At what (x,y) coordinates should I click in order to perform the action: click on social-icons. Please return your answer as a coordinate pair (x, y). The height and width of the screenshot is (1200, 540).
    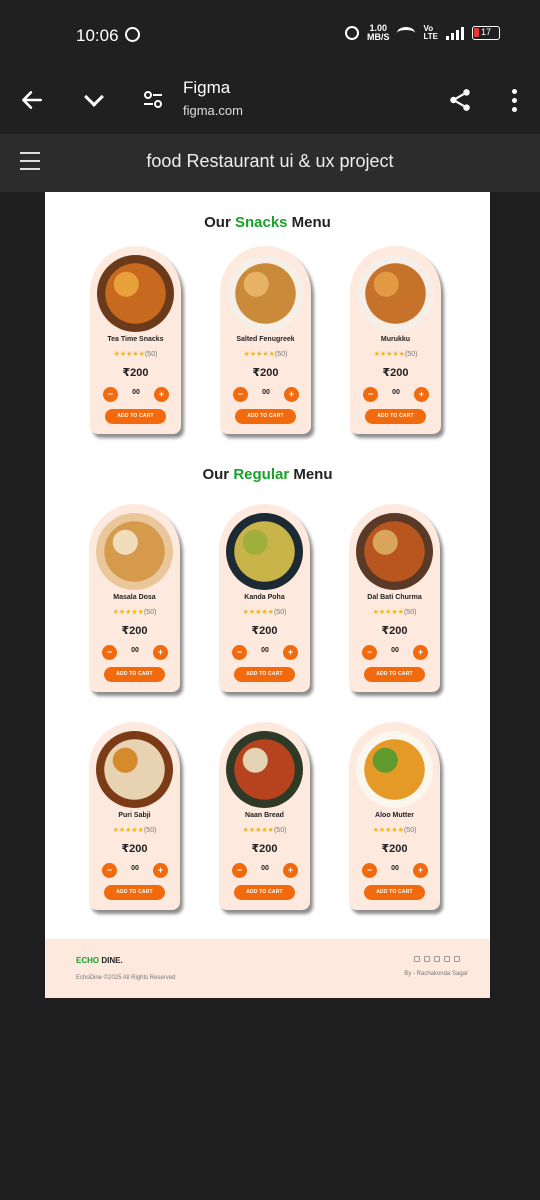
    Looking at the image, I should click on (437, 959).